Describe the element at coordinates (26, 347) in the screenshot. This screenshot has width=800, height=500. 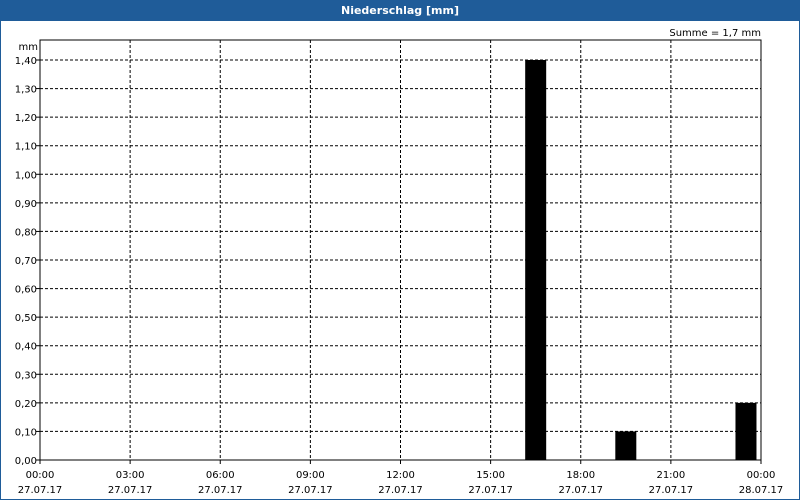
I see `y-tick-label: 0,40` at that location.